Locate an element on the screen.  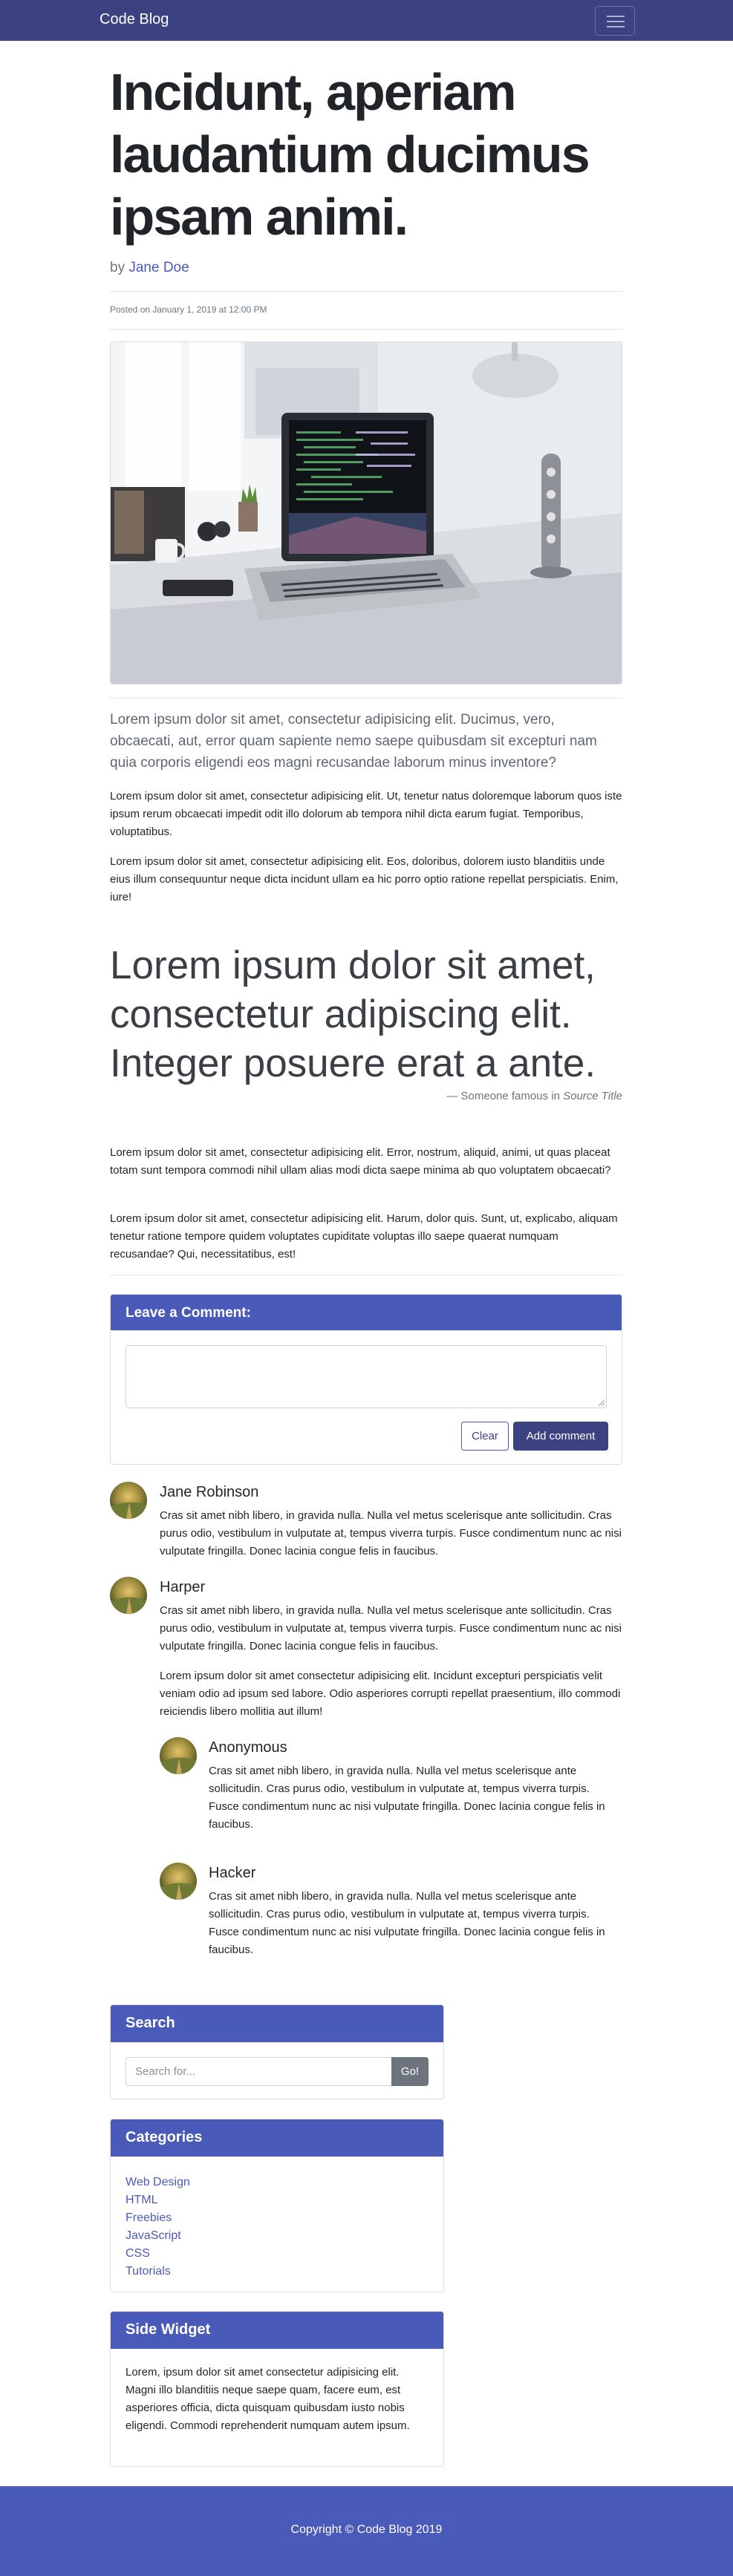
category-link-freebies: Freebies is located at coordinates (158, 2218).